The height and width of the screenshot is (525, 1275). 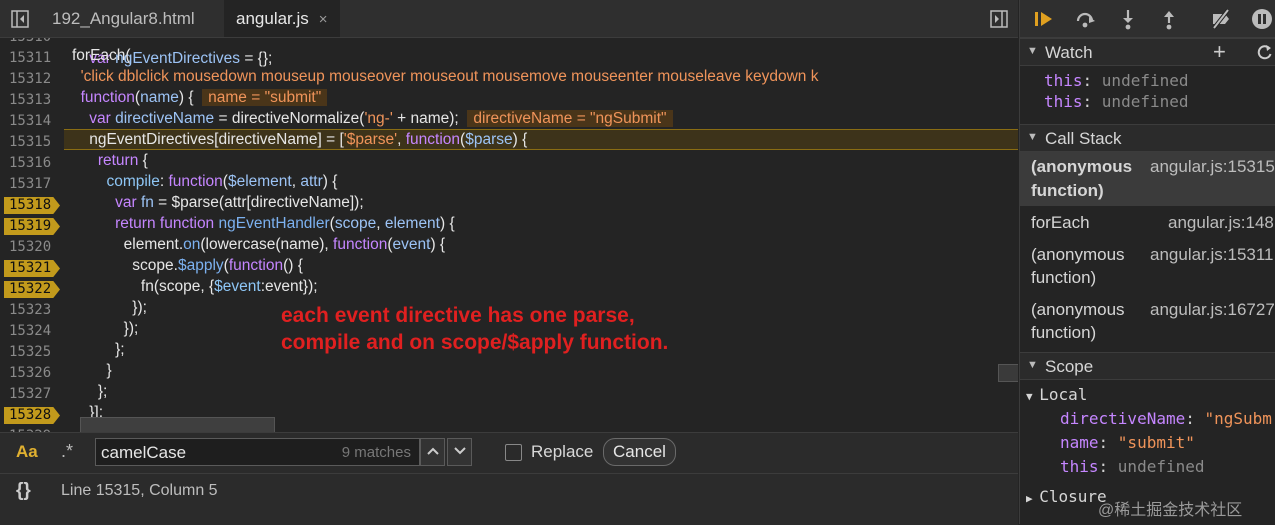 What do you see at coordinates (1219, 52) in the screenshot?
I see `add-watch-icon: +` at bounding box center [1219, 52].